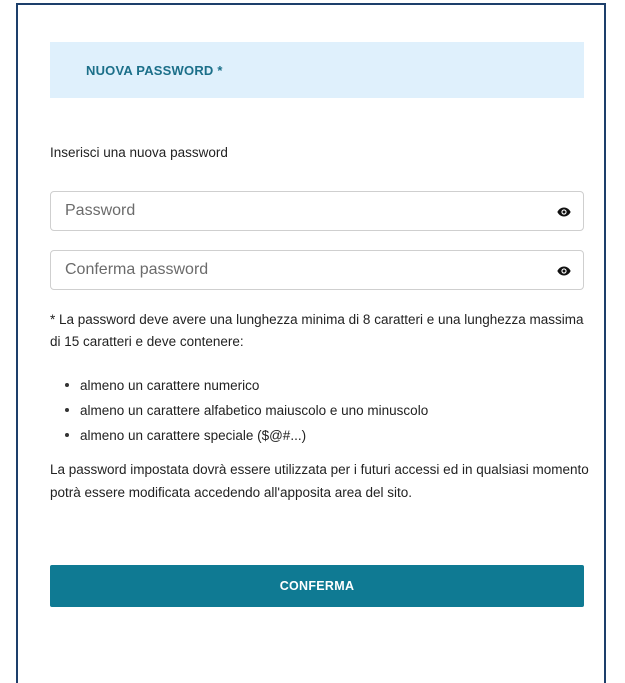 The image size is (625, 683). I want to click on section-header: NUOVA PASSWORD *, so click(317, 70).